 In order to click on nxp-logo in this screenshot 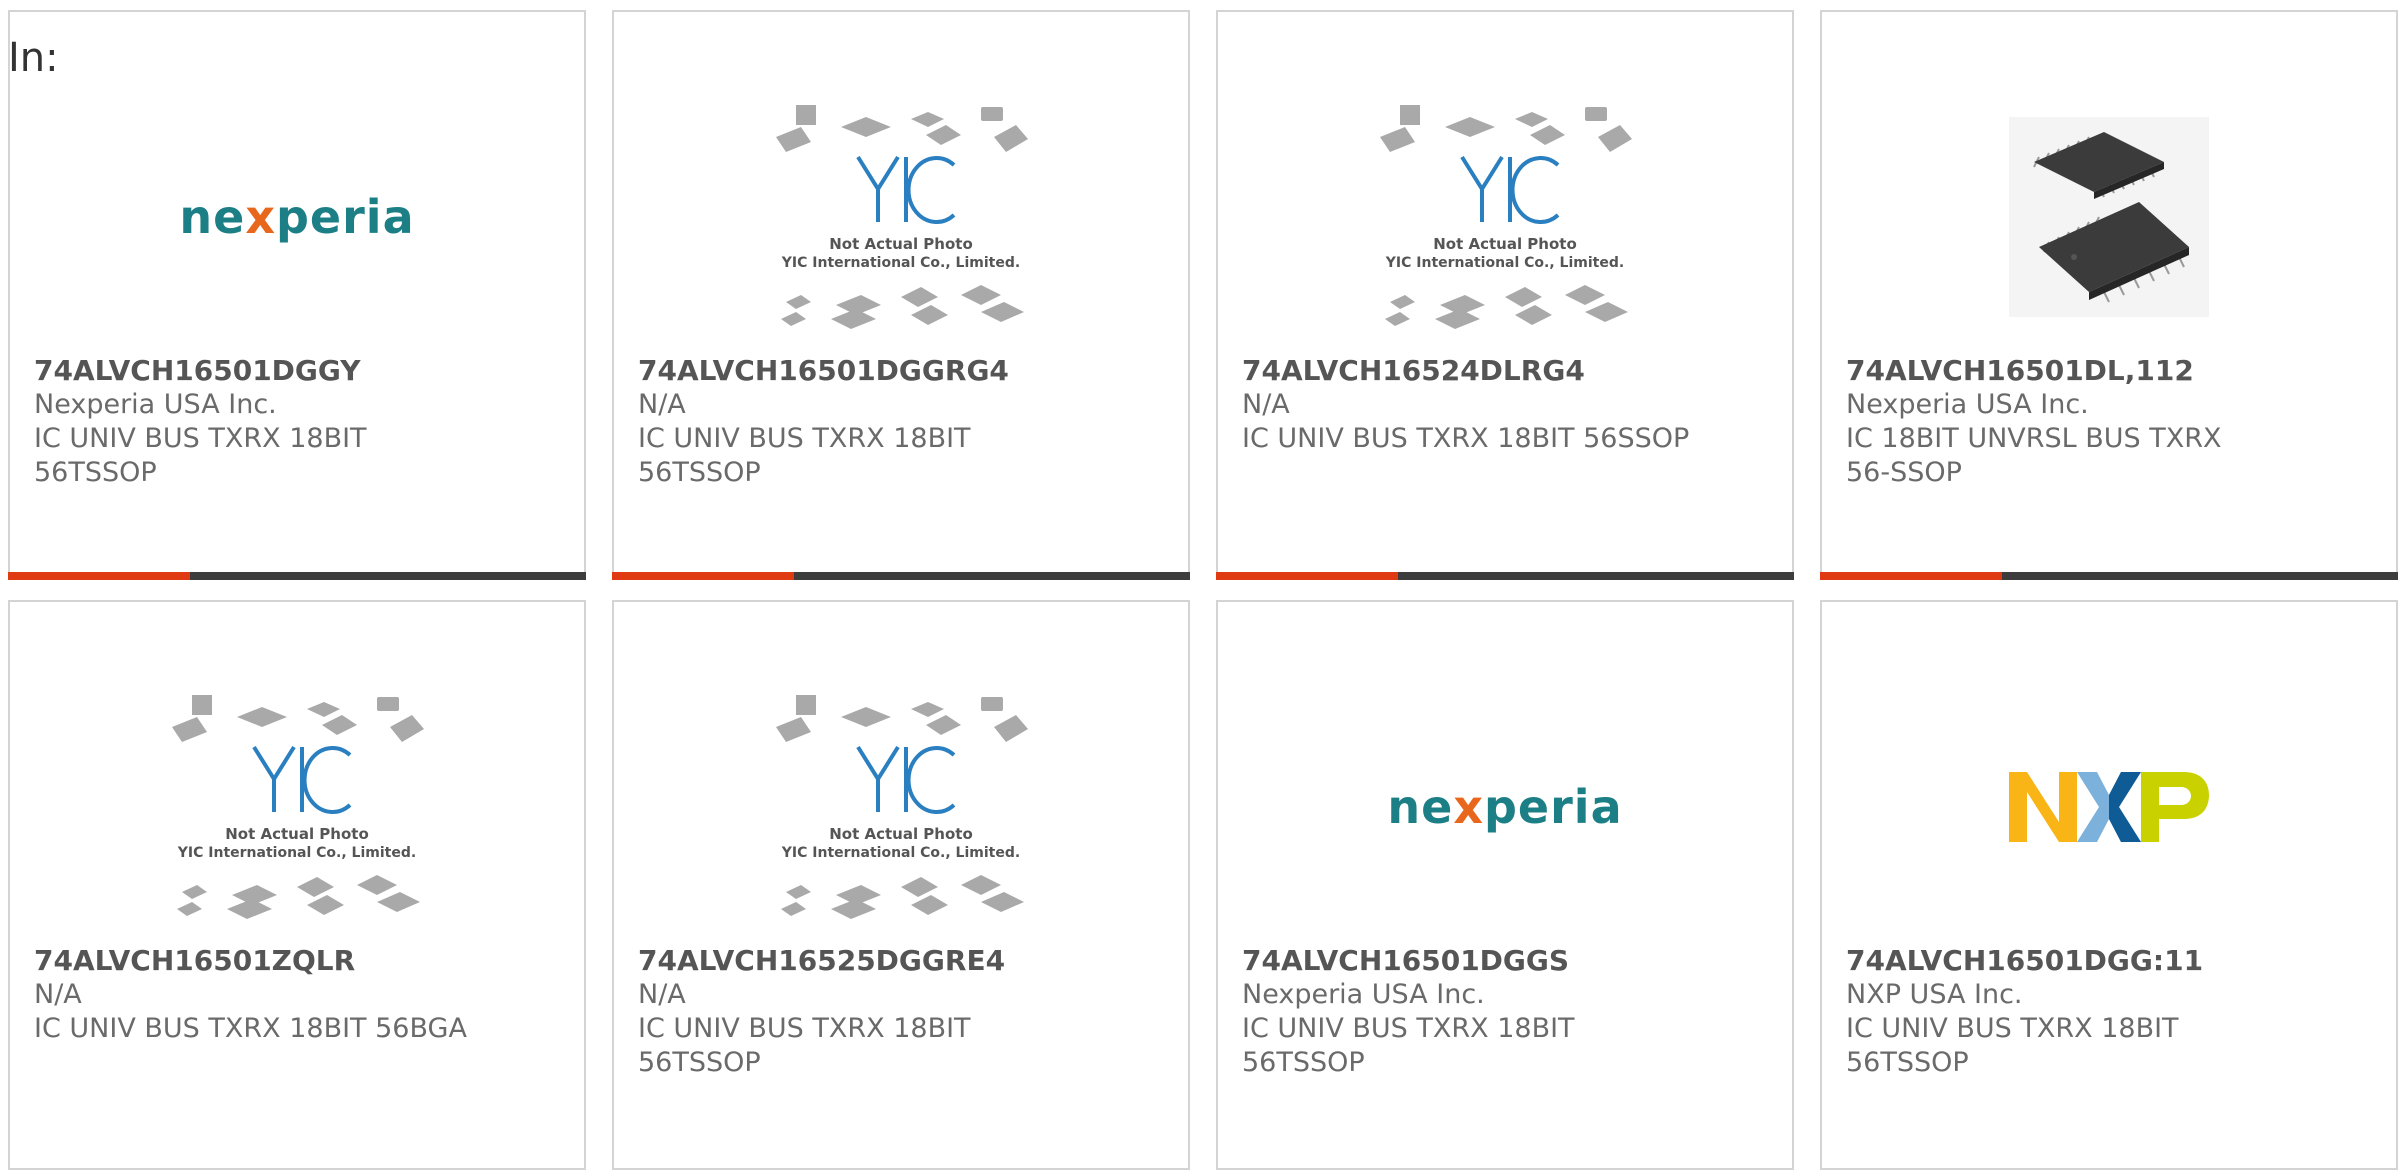, I will do `click(2109, 807)`.